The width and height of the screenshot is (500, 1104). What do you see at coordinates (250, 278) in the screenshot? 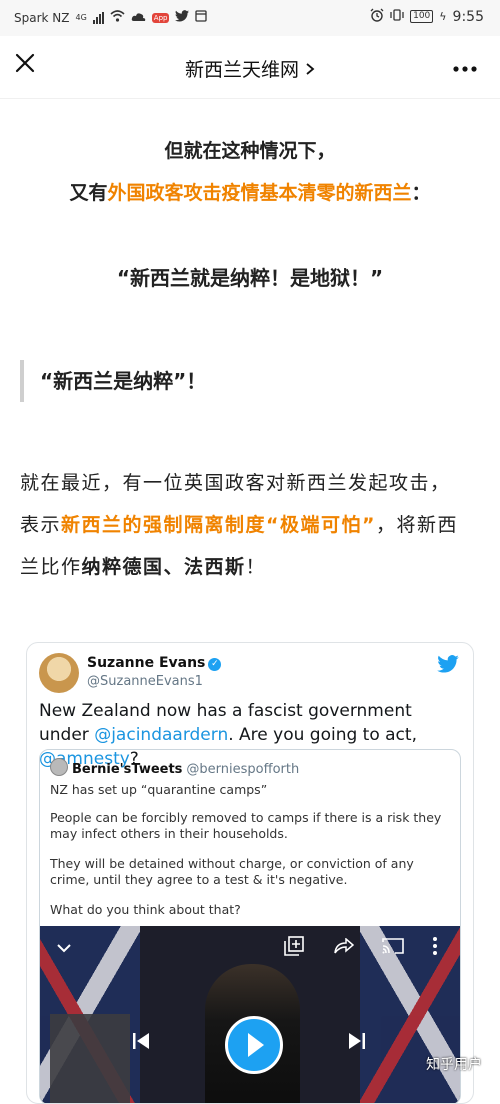
I see `headline-quote: “新西兰就是纳粹！是地狱！”` at bounding box center [250, 278].